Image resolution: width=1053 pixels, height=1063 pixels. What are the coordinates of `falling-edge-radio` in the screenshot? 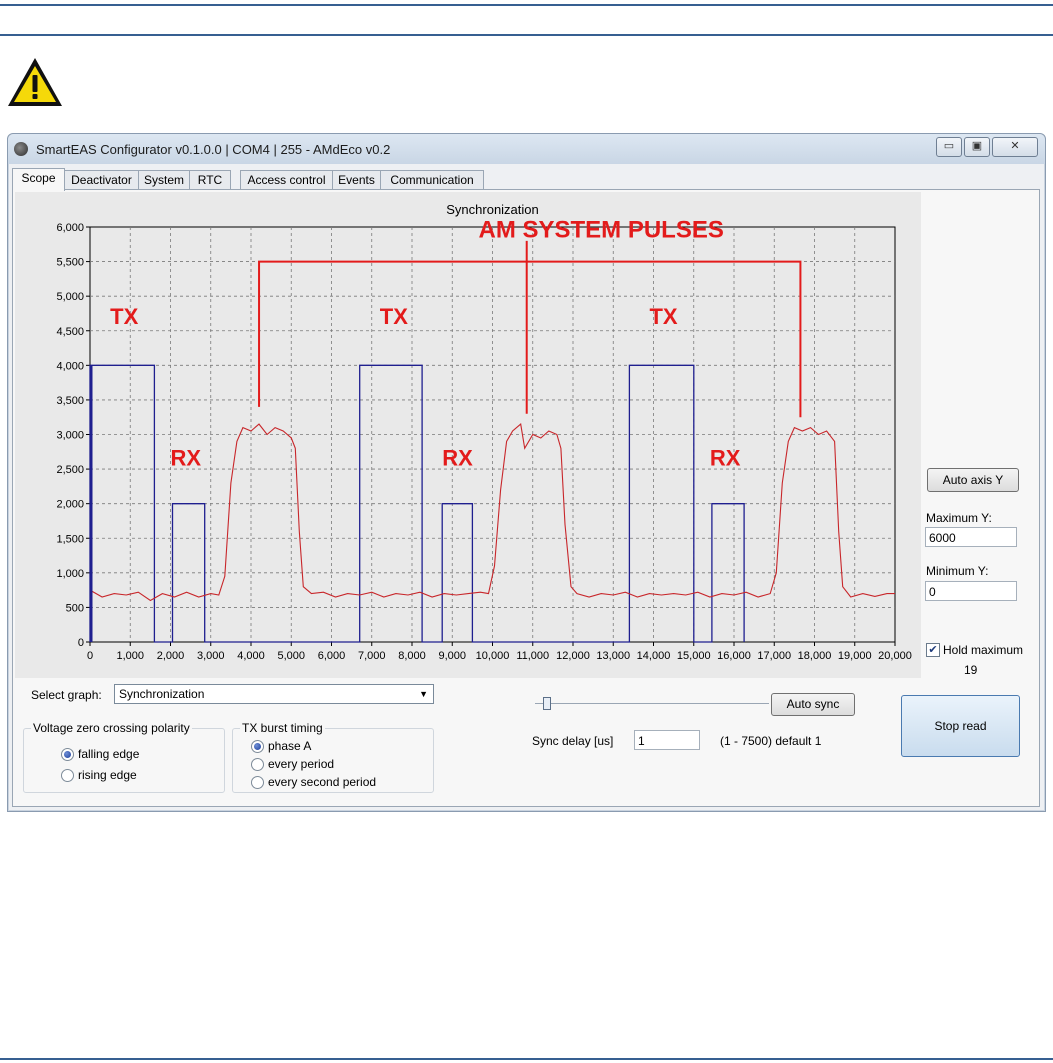 It's located at (67, 754).